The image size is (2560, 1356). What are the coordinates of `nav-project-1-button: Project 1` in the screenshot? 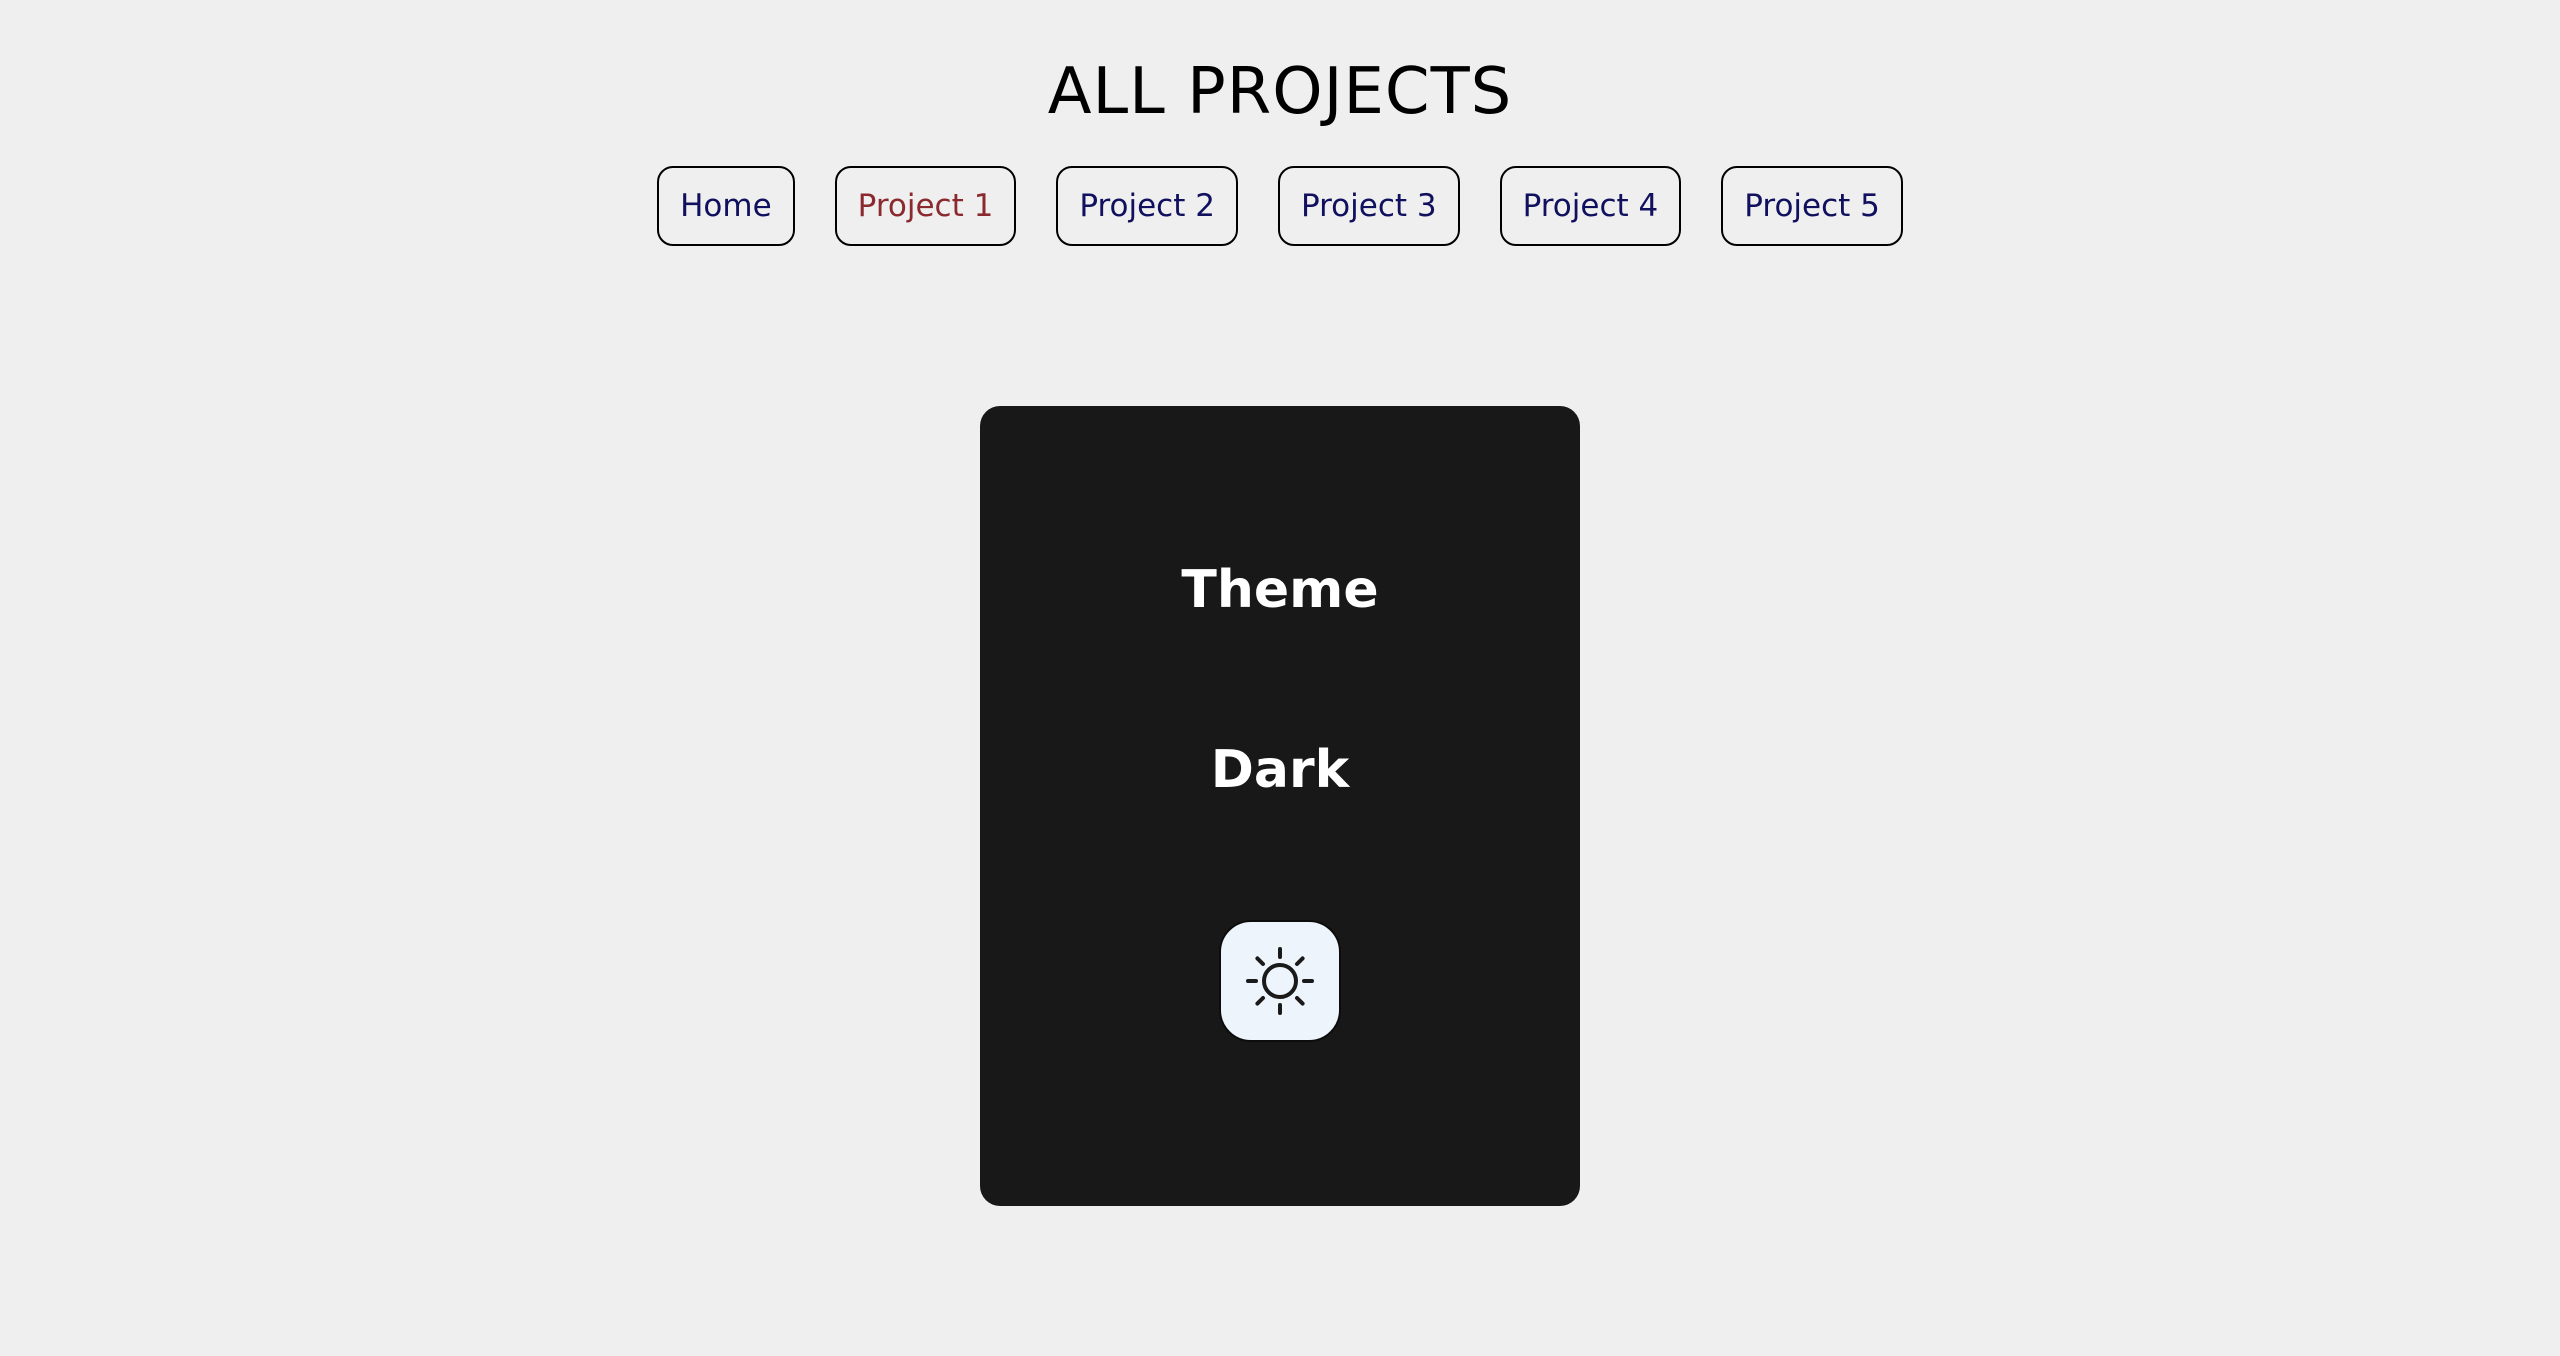 It's located at (925, 206).